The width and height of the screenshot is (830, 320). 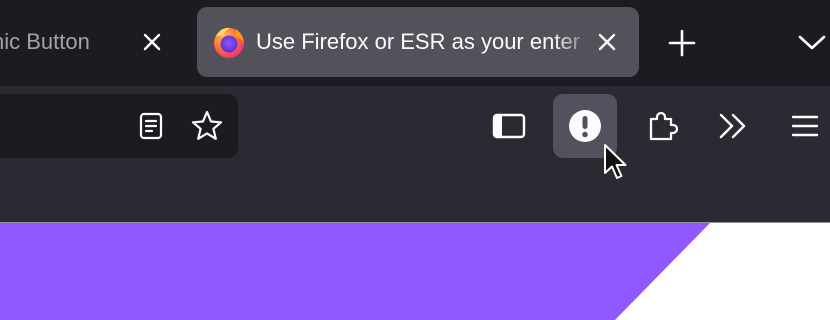 I want to click on extensions-icon, so click(x=663, y=126).